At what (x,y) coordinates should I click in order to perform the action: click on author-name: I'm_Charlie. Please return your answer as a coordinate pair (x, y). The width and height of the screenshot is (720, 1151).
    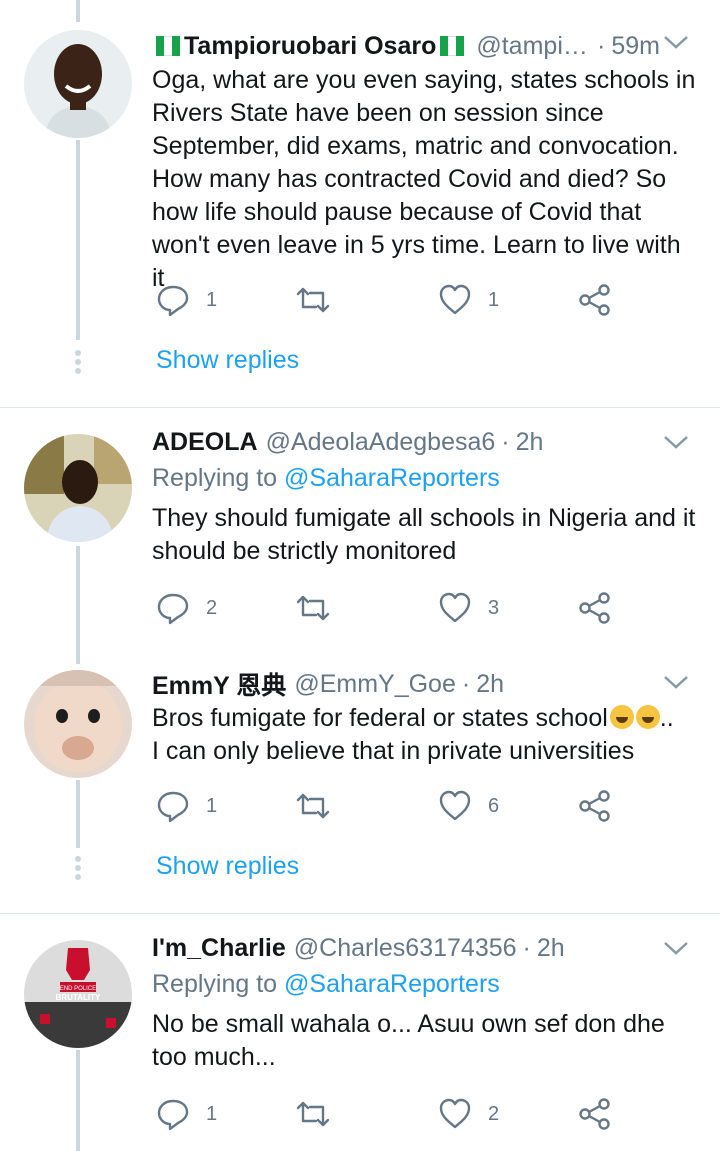
    Looking at the image, I should click on (219, 948).